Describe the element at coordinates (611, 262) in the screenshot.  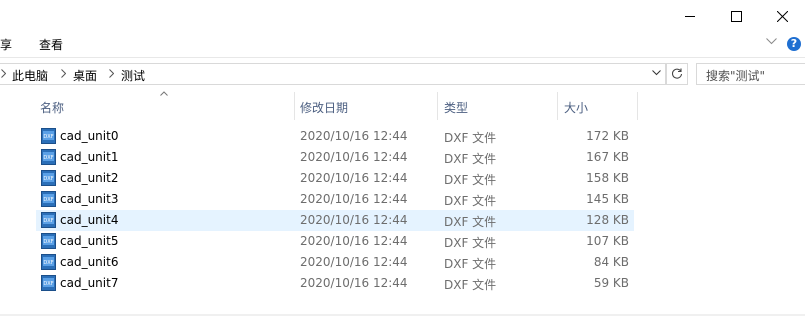
I see `file-size: 84 KB` at that location.